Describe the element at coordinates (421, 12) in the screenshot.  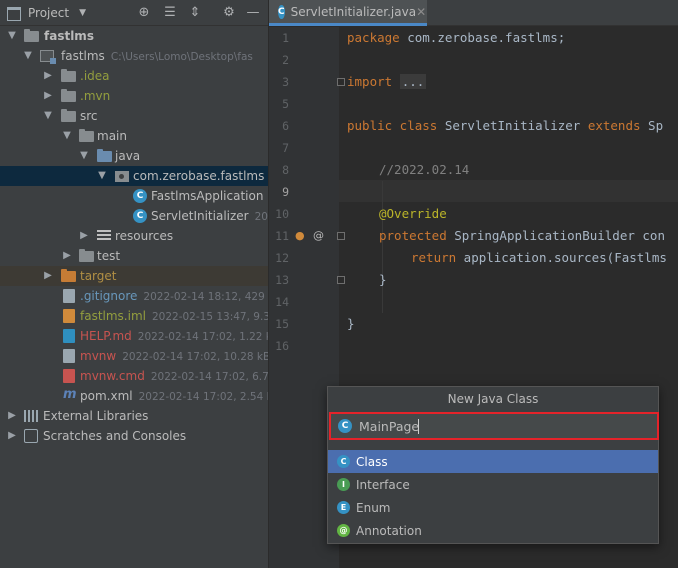
I see `close-icon: ✕` at that location.